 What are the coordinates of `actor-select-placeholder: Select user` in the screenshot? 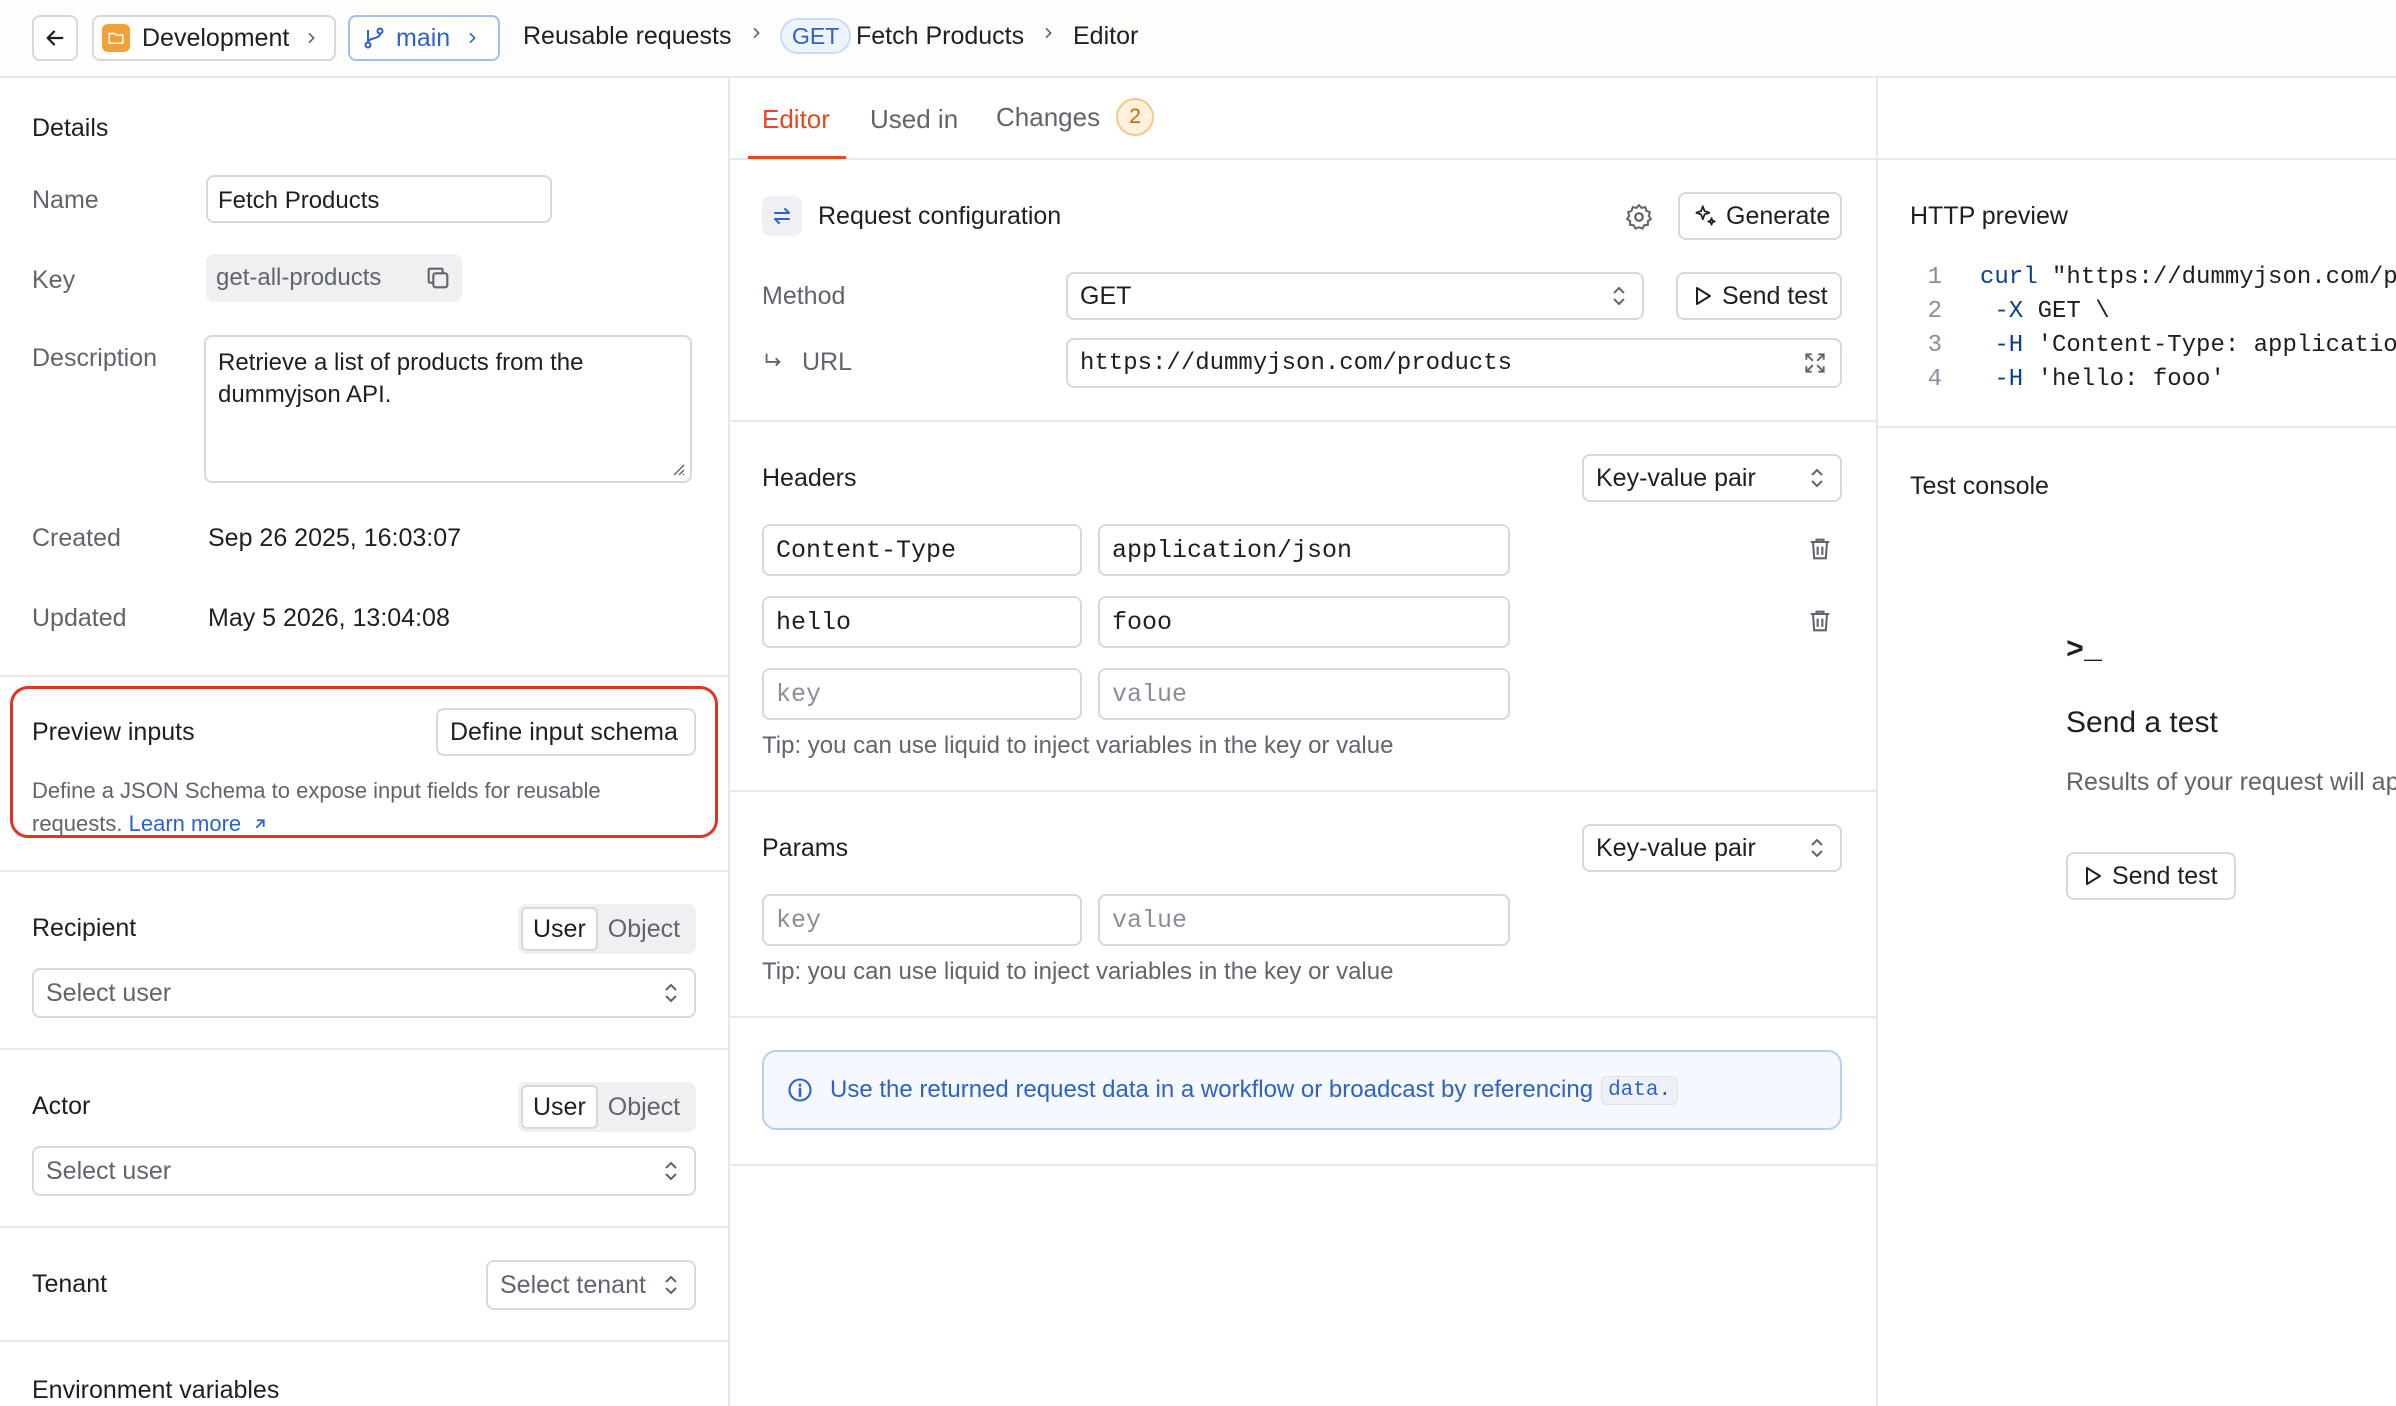 It's located at (109, 1170).